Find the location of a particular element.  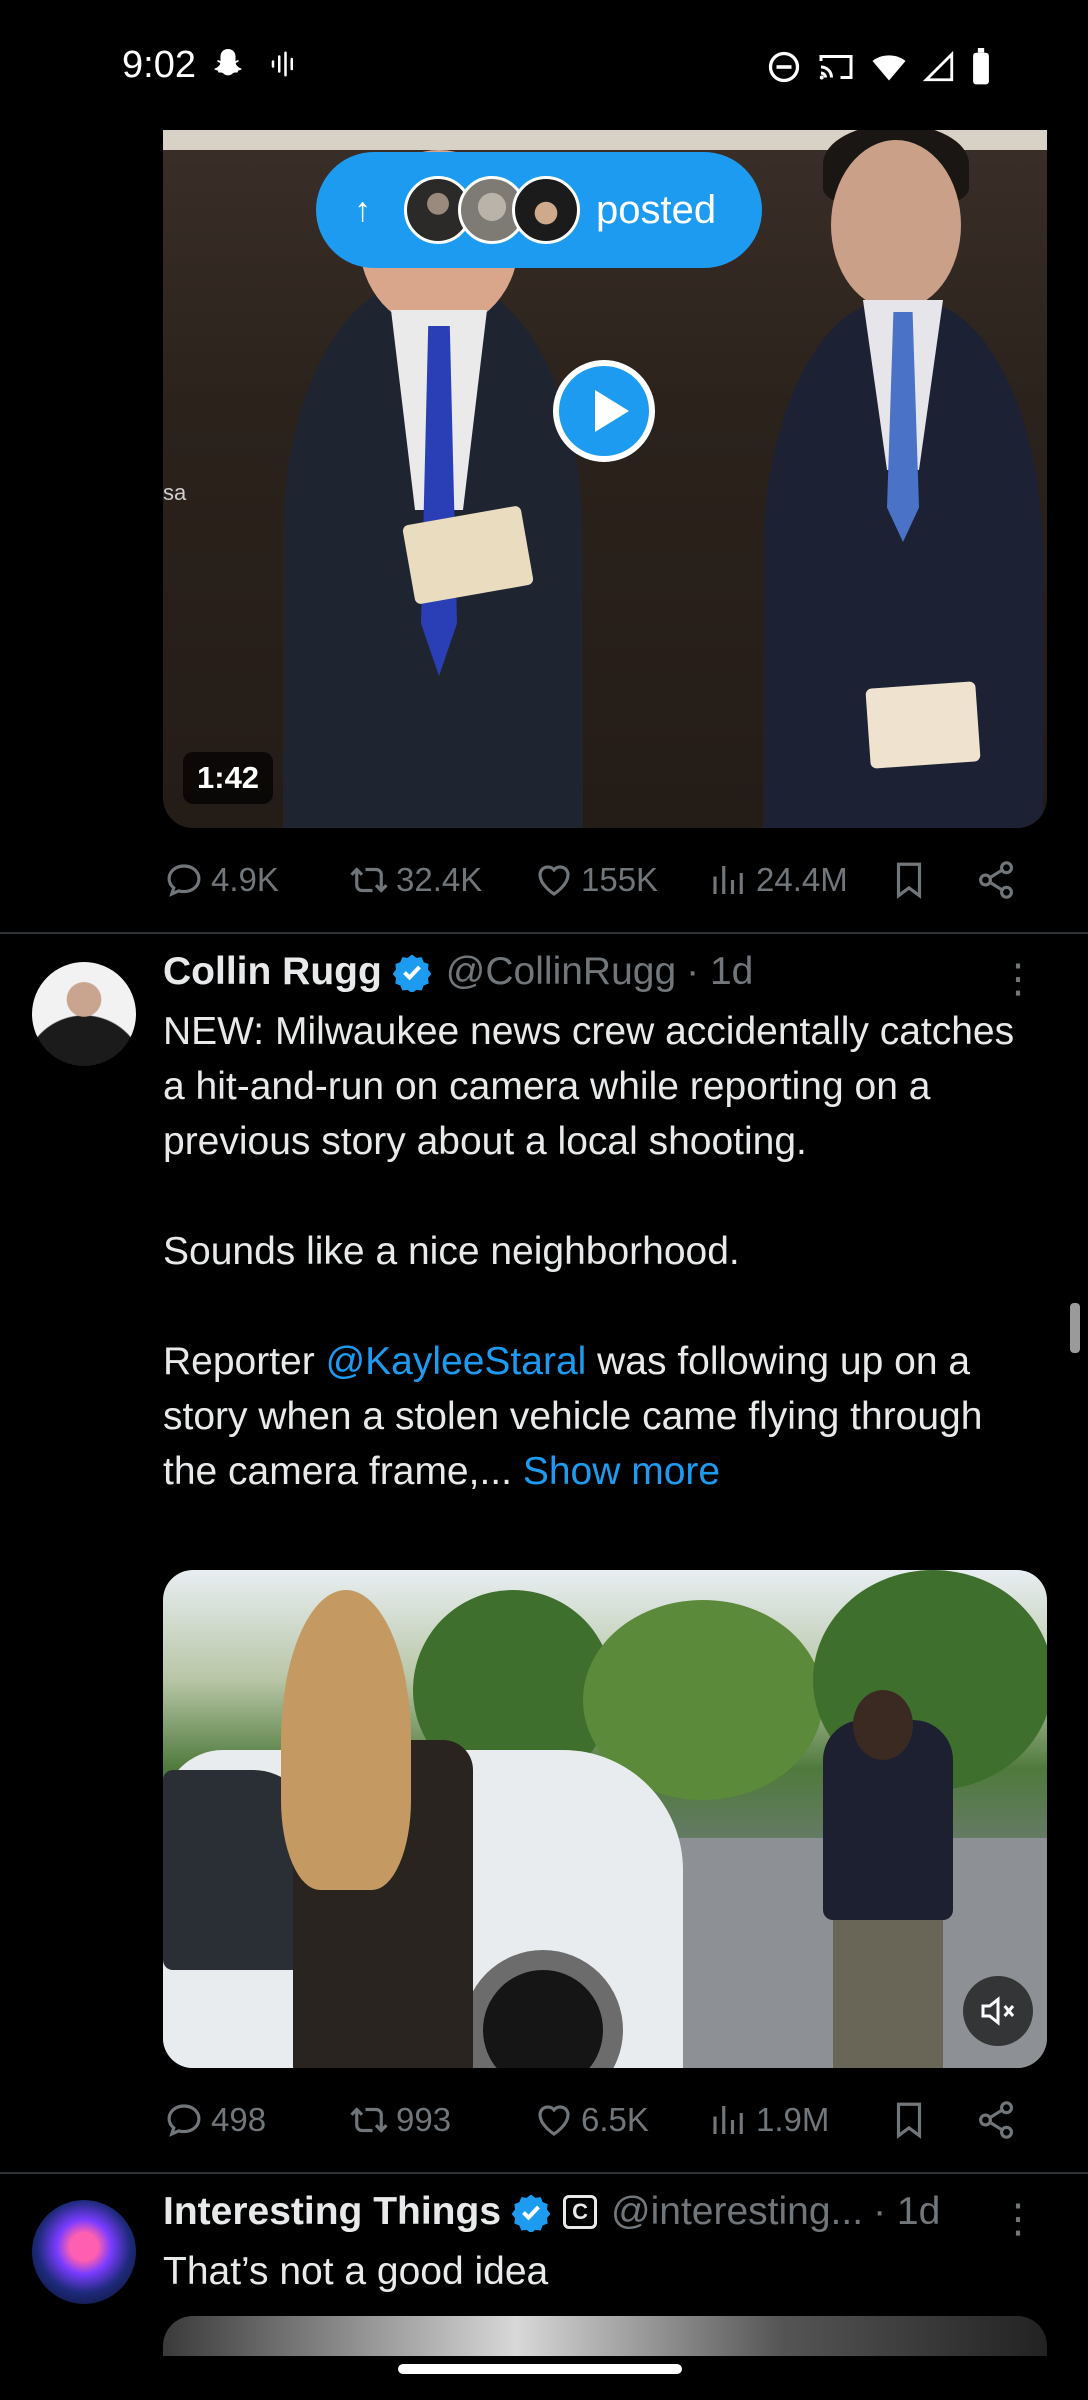

status-bar: 9:02 is located at coordinates (544, 65).